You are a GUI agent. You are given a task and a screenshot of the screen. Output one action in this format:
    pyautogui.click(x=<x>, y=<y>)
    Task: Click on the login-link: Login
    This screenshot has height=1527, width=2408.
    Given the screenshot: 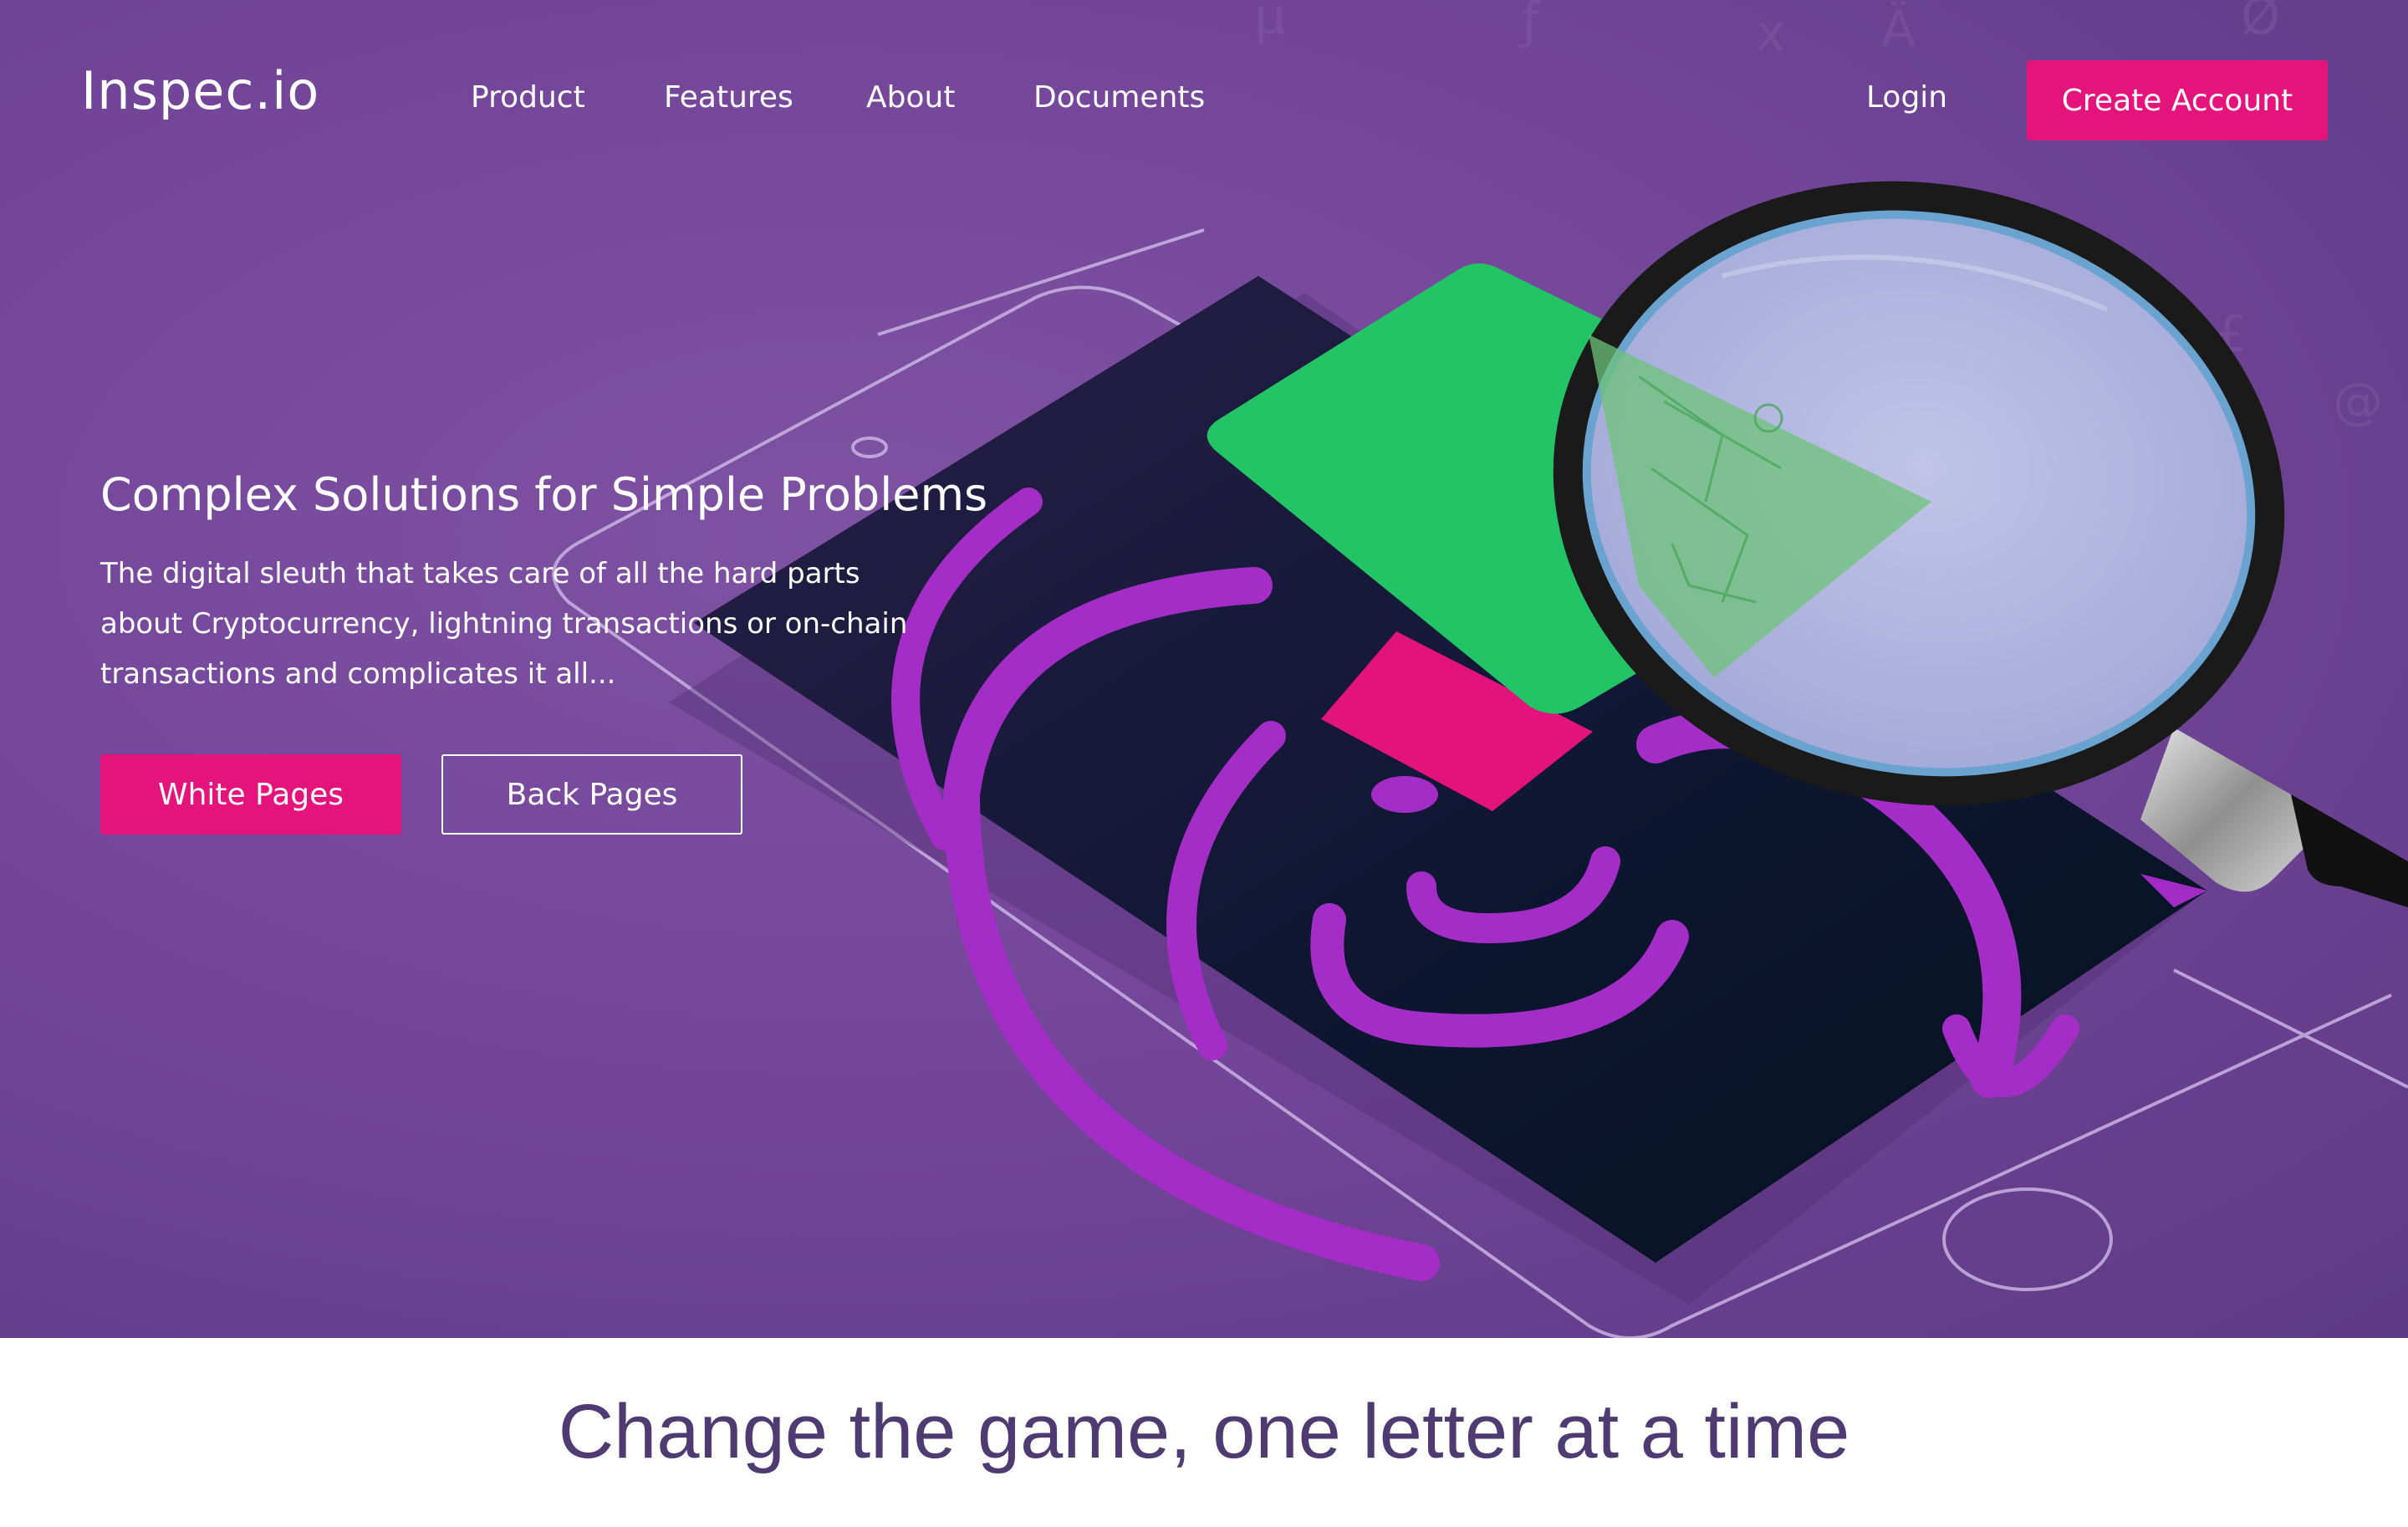 What is the action you would take?
    pyautogui.click(x=1906, y=98)
    